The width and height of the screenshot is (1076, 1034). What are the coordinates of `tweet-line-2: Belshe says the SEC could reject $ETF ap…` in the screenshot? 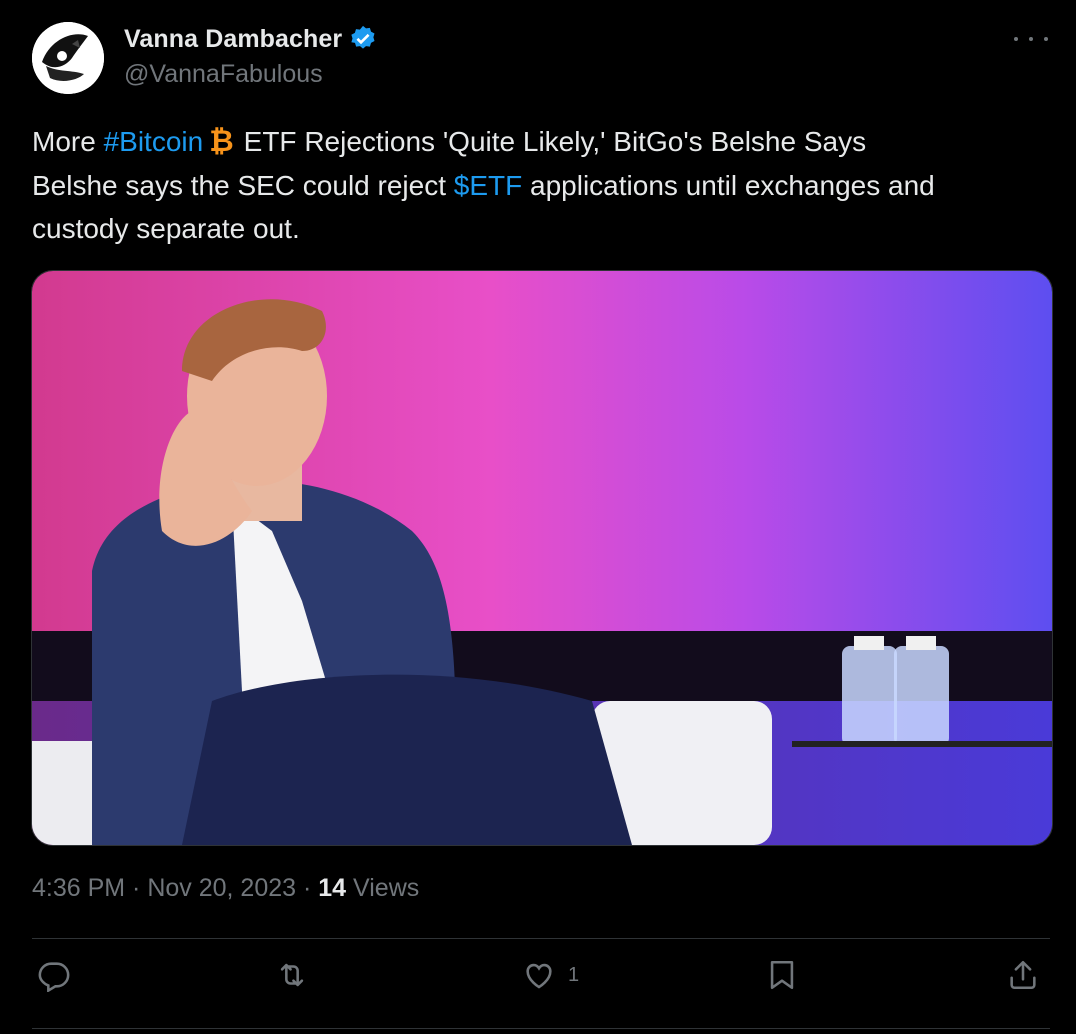 It's located at (542, 186).